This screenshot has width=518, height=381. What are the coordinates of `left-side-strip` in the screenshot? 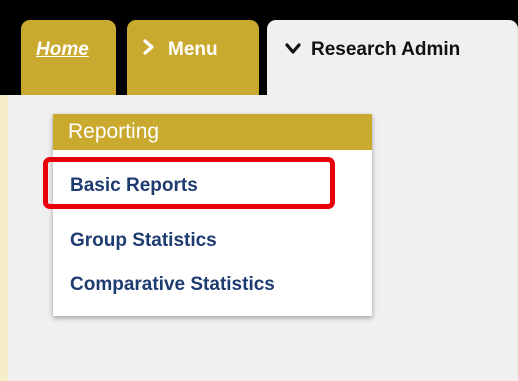 It's located at (4, 238).